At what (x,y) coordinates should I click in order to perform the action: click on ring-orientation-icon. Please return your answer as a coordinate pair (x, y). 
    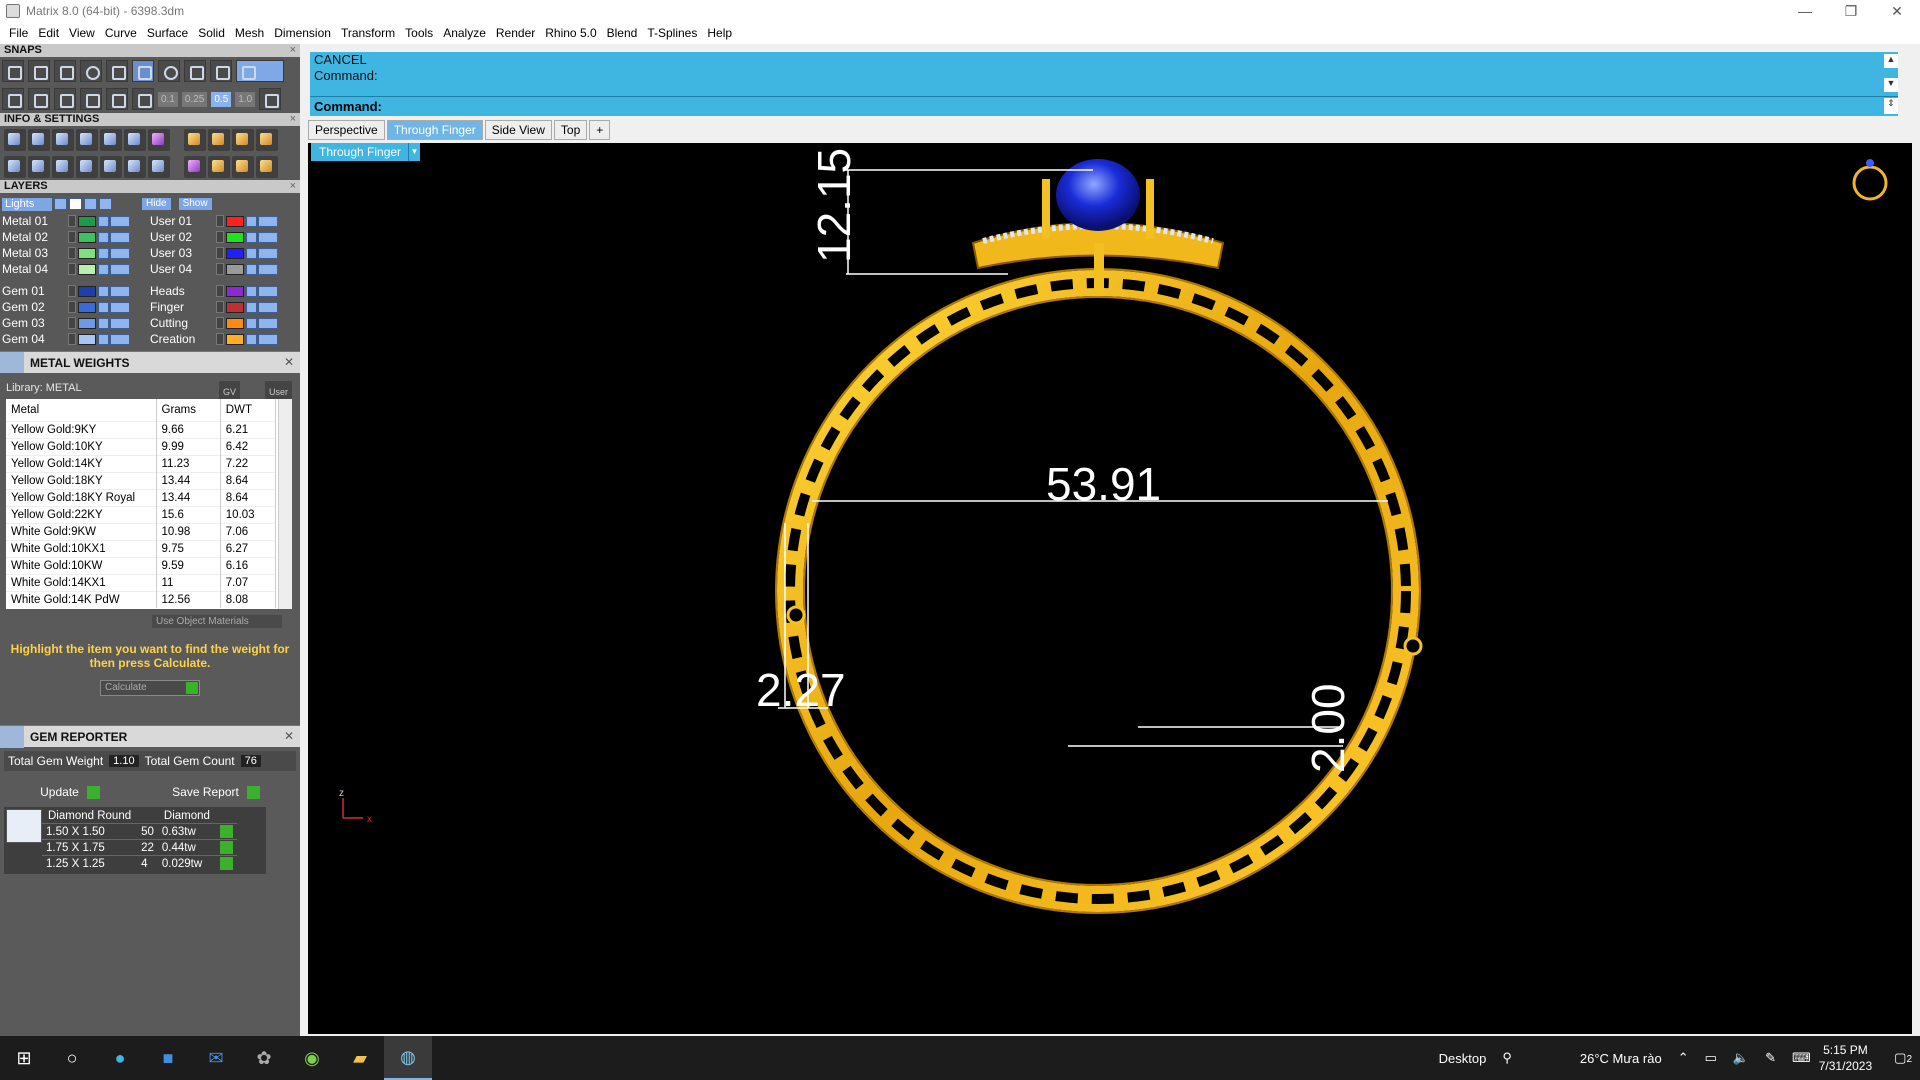
    Looking at the image, I should click on (1870, 180).